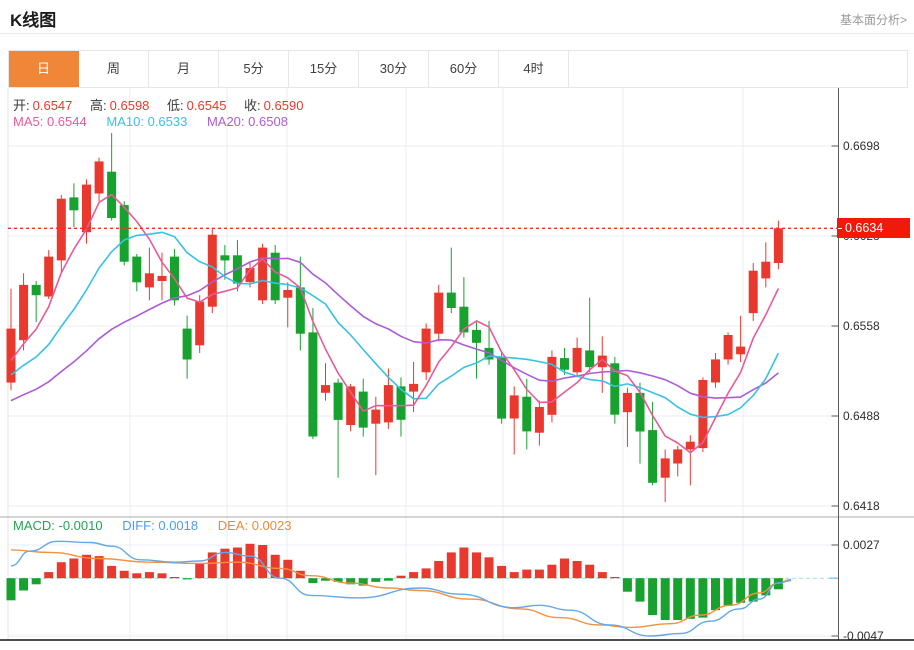 This screenshot has height=650, width=914. Describe the element at coordinates (114, 69) in the screenshot. I see `tab-weekly: 周` at that location.